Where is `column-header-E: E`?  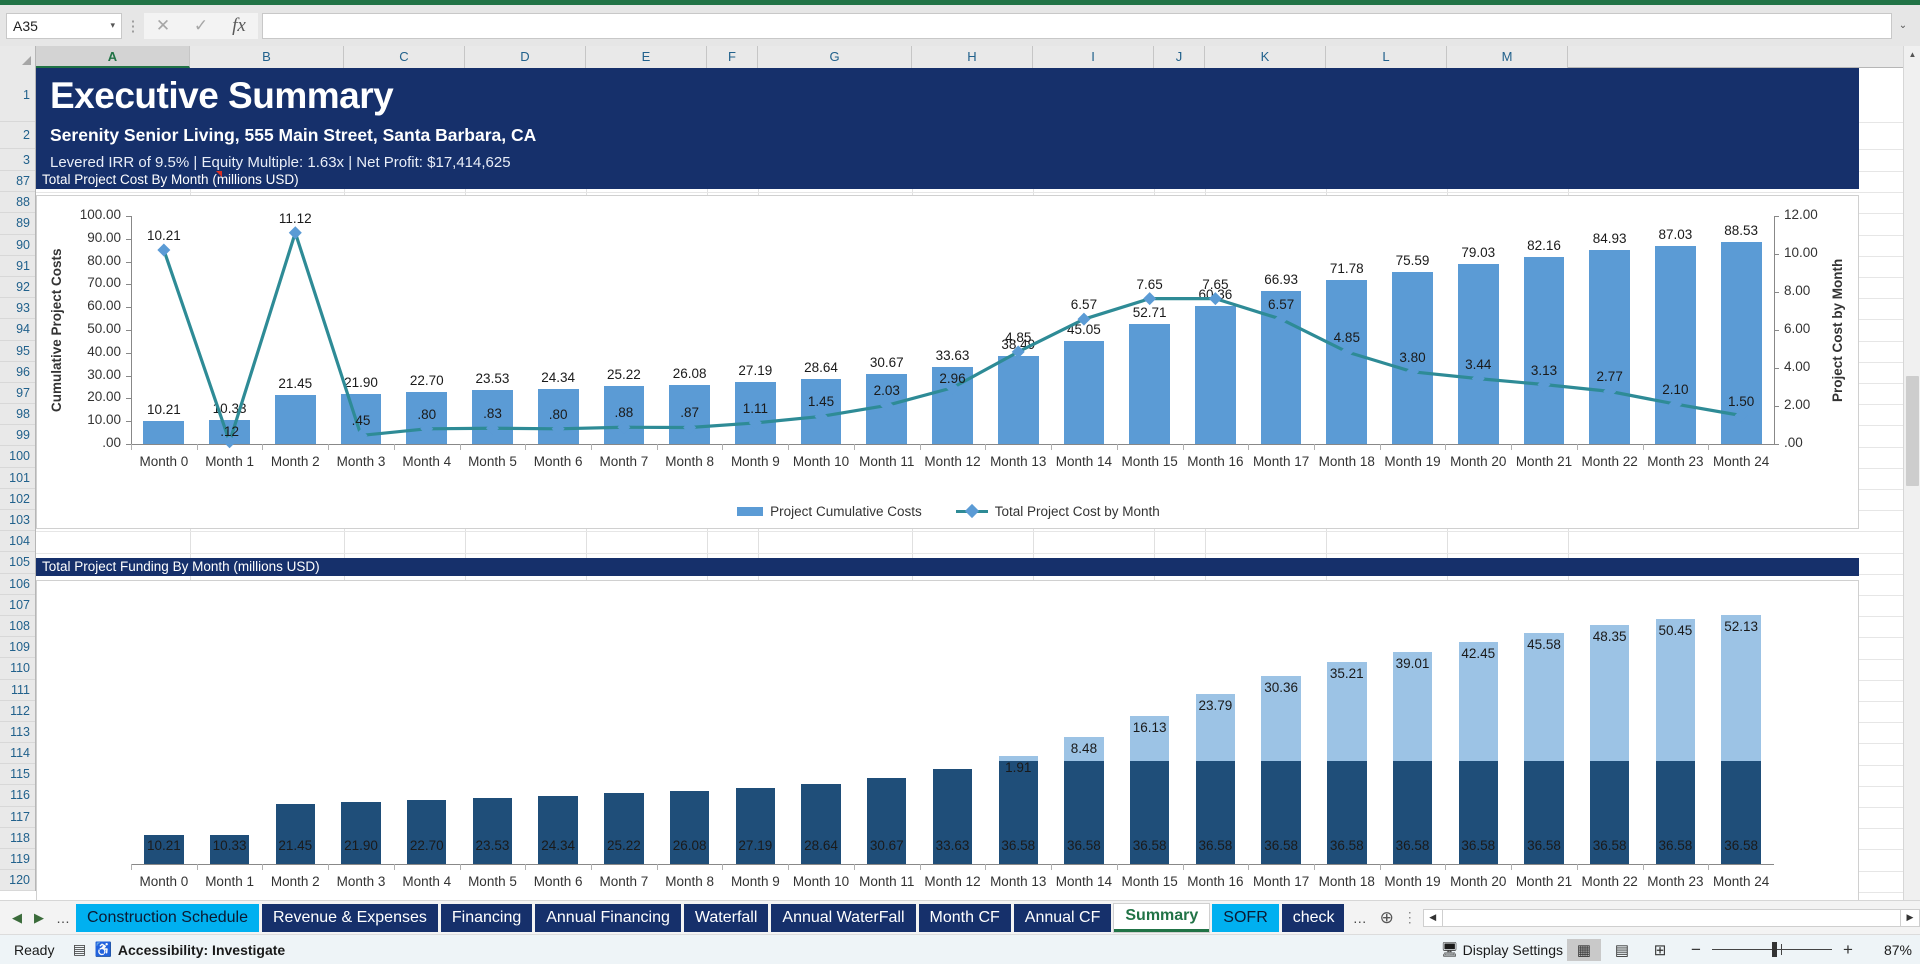 column-header-E: E is located at coordinates (646, 57).